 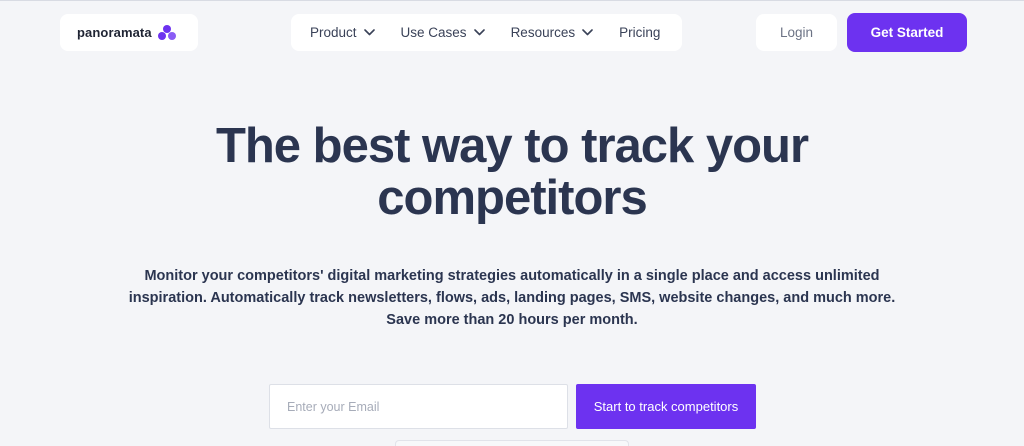 What do you see at coordinates (512, 146) in the screenshot?
I see `hero-title-line-1: The best way to track your` at bounding box center [512, 146].